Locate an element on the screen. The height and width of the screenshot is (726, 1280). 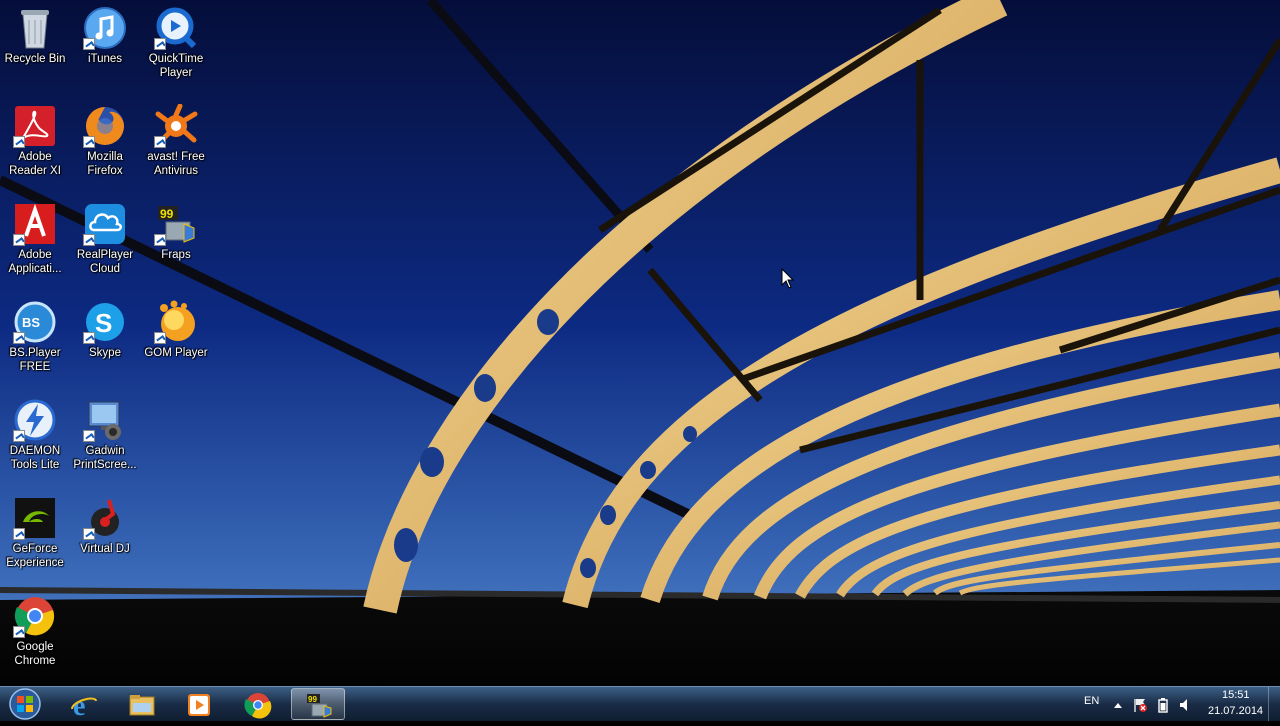
desktop-icon-label: Virtual DJ is located at coordinates (105, 549).